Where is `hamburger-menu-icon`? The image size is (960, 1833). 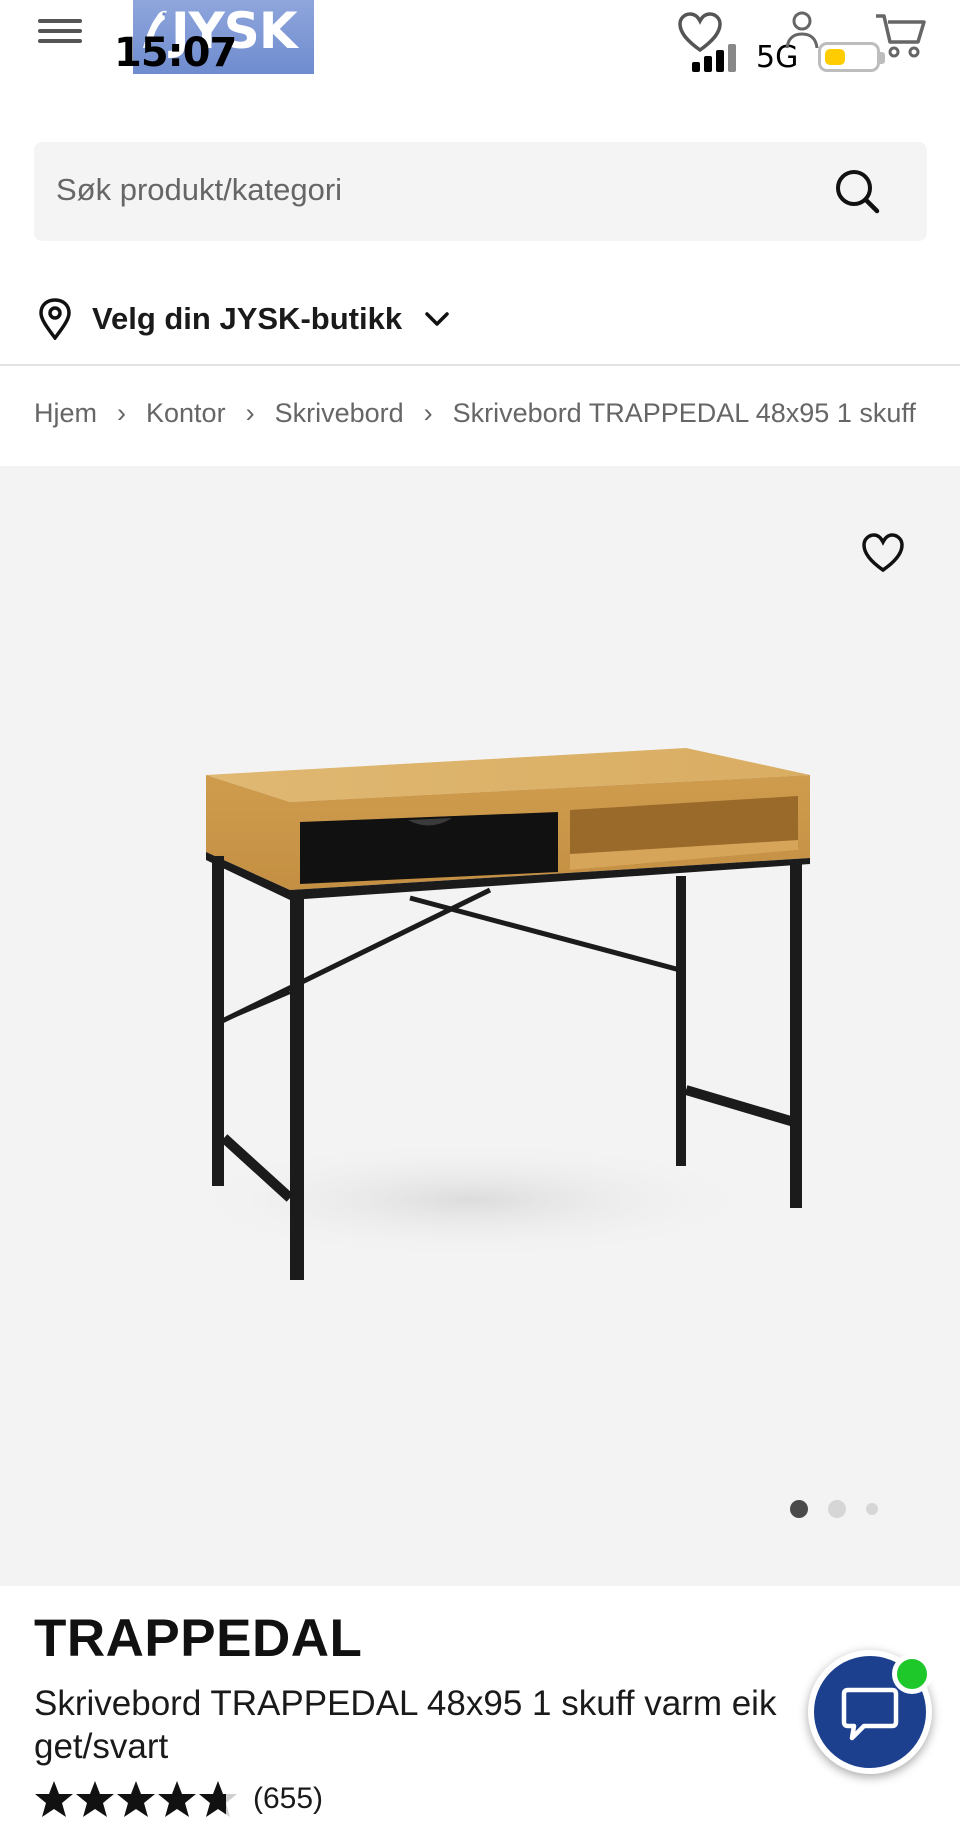 hamburger-menu-icon is located at coordinates (60, 34).